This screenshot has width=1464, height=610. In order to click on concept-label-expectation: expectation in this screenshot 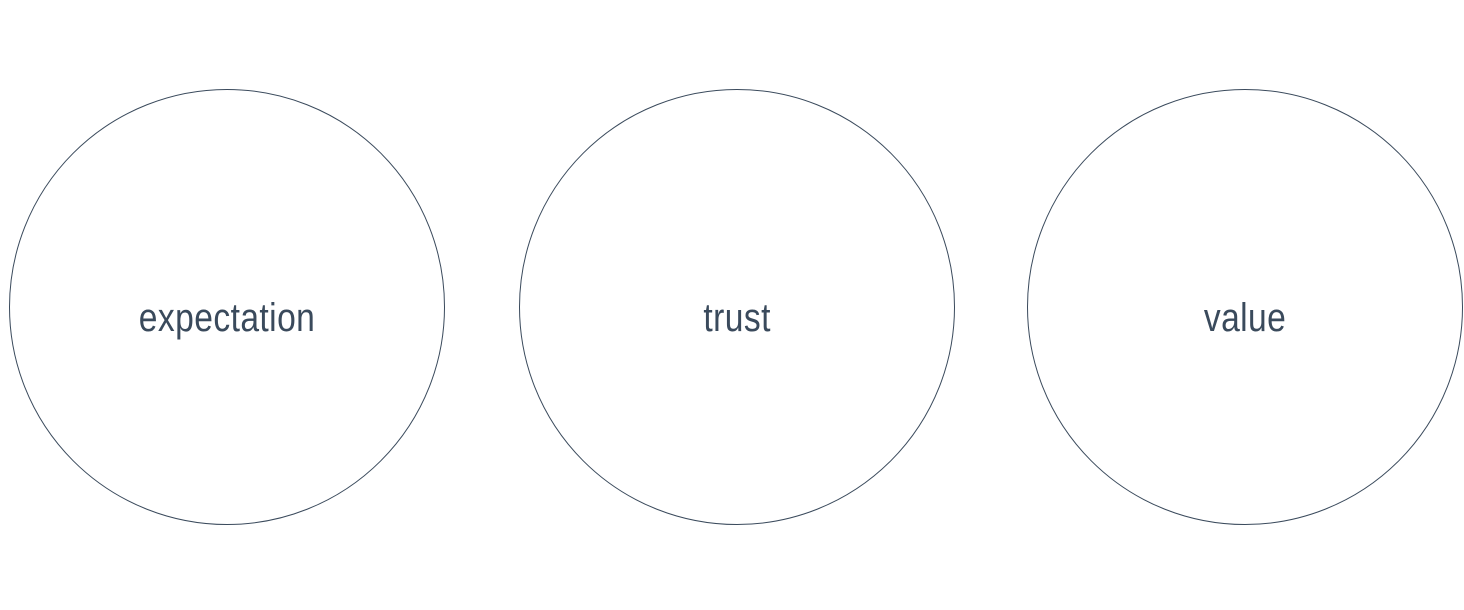, I will do `click(227, 317)`.